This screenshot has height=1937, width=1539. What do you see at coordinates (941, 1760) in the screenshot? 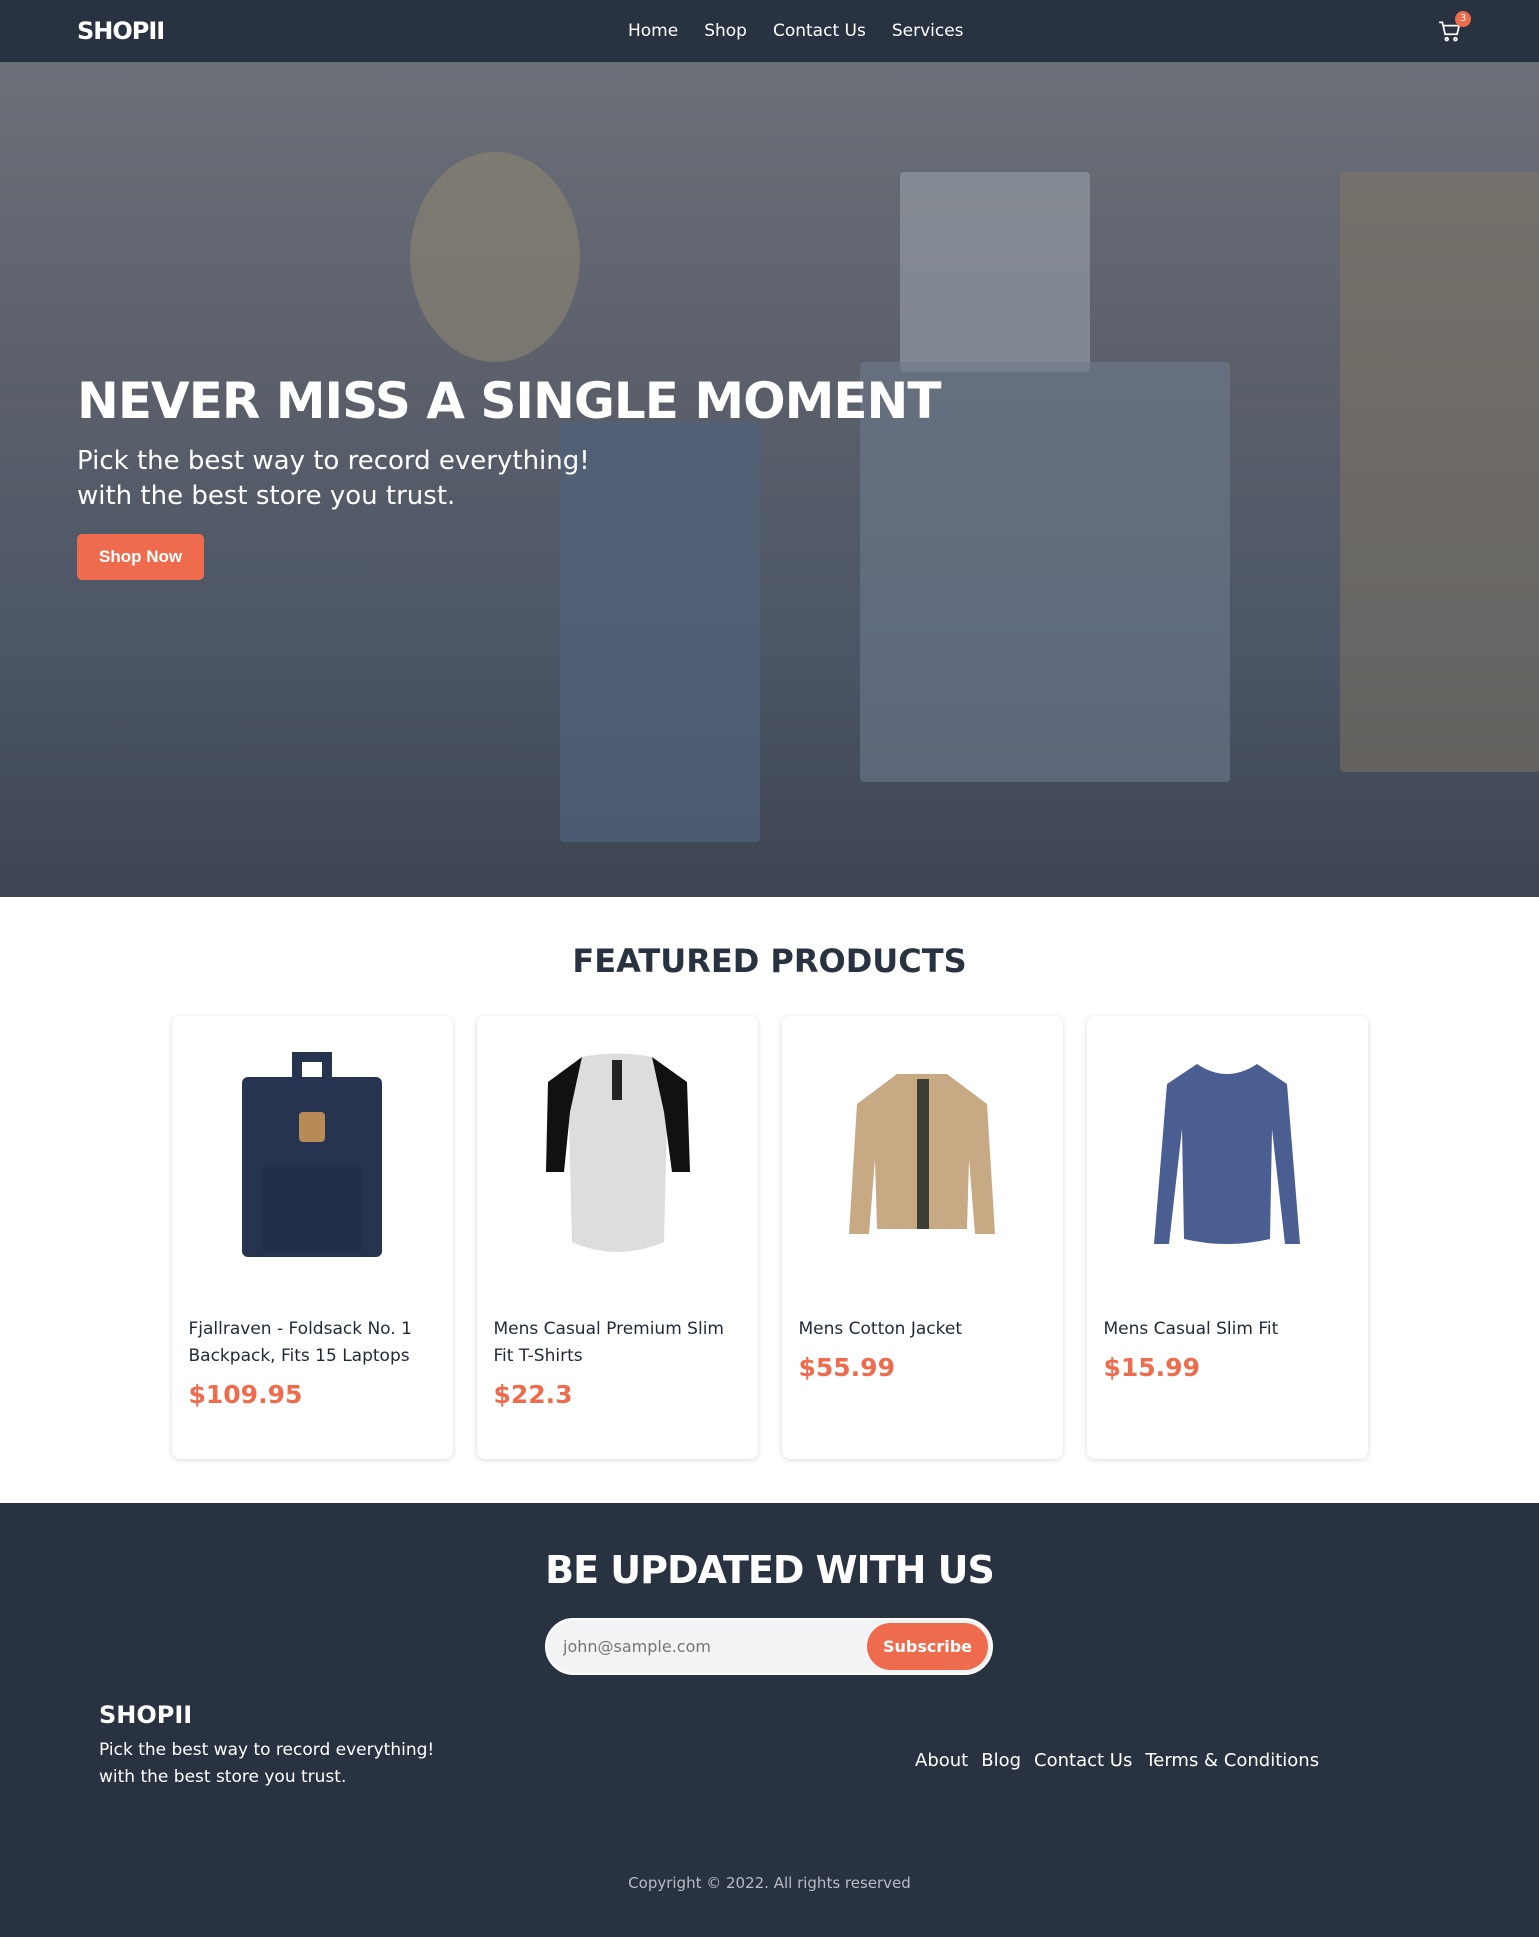
I see `footer-link-about: About` at bounding box center [941, 1760].